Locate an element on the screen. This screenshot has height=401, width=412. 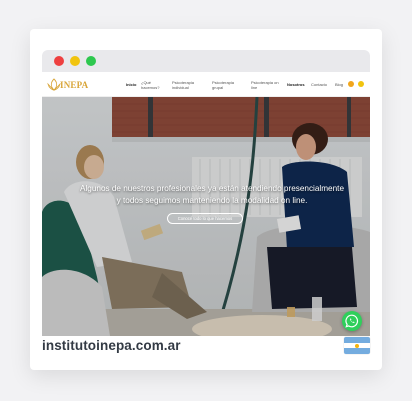
browser-toolbar is located at coordinates (206, 61).